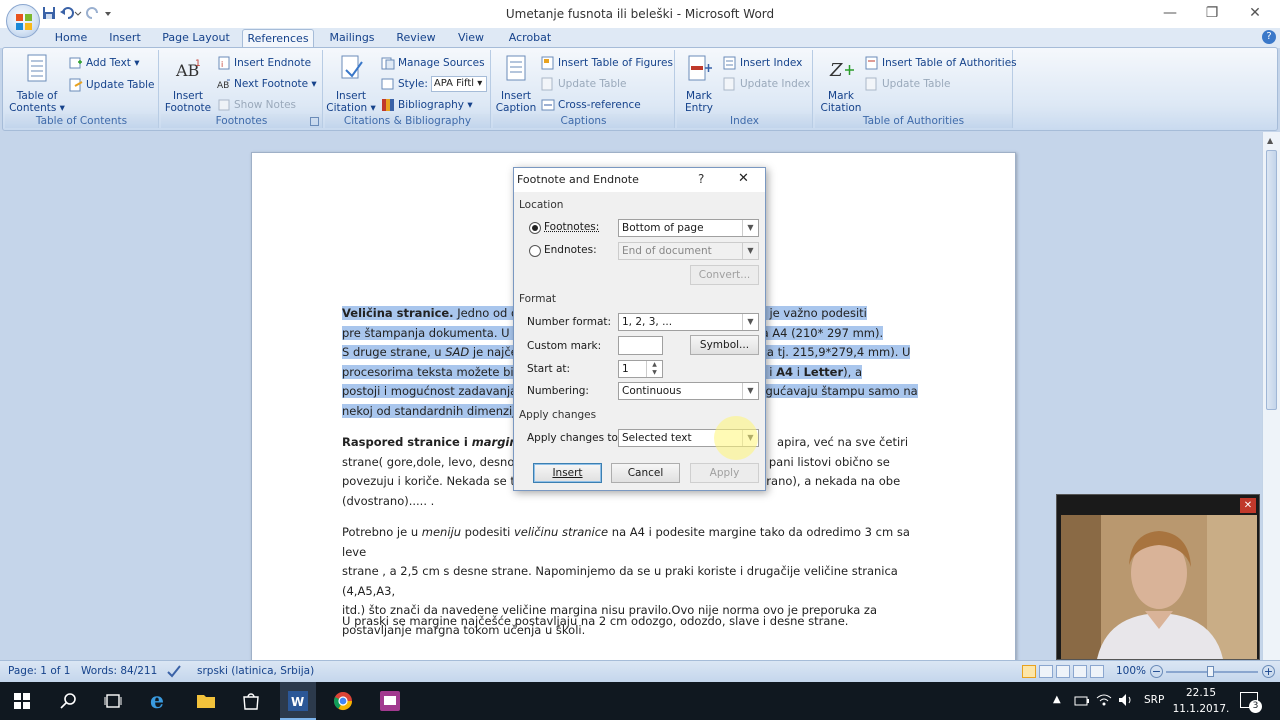 Image resolution: width=1280 pixels, height=720 pixels. I want to click on mark-entry-icon, so click(700, 68).